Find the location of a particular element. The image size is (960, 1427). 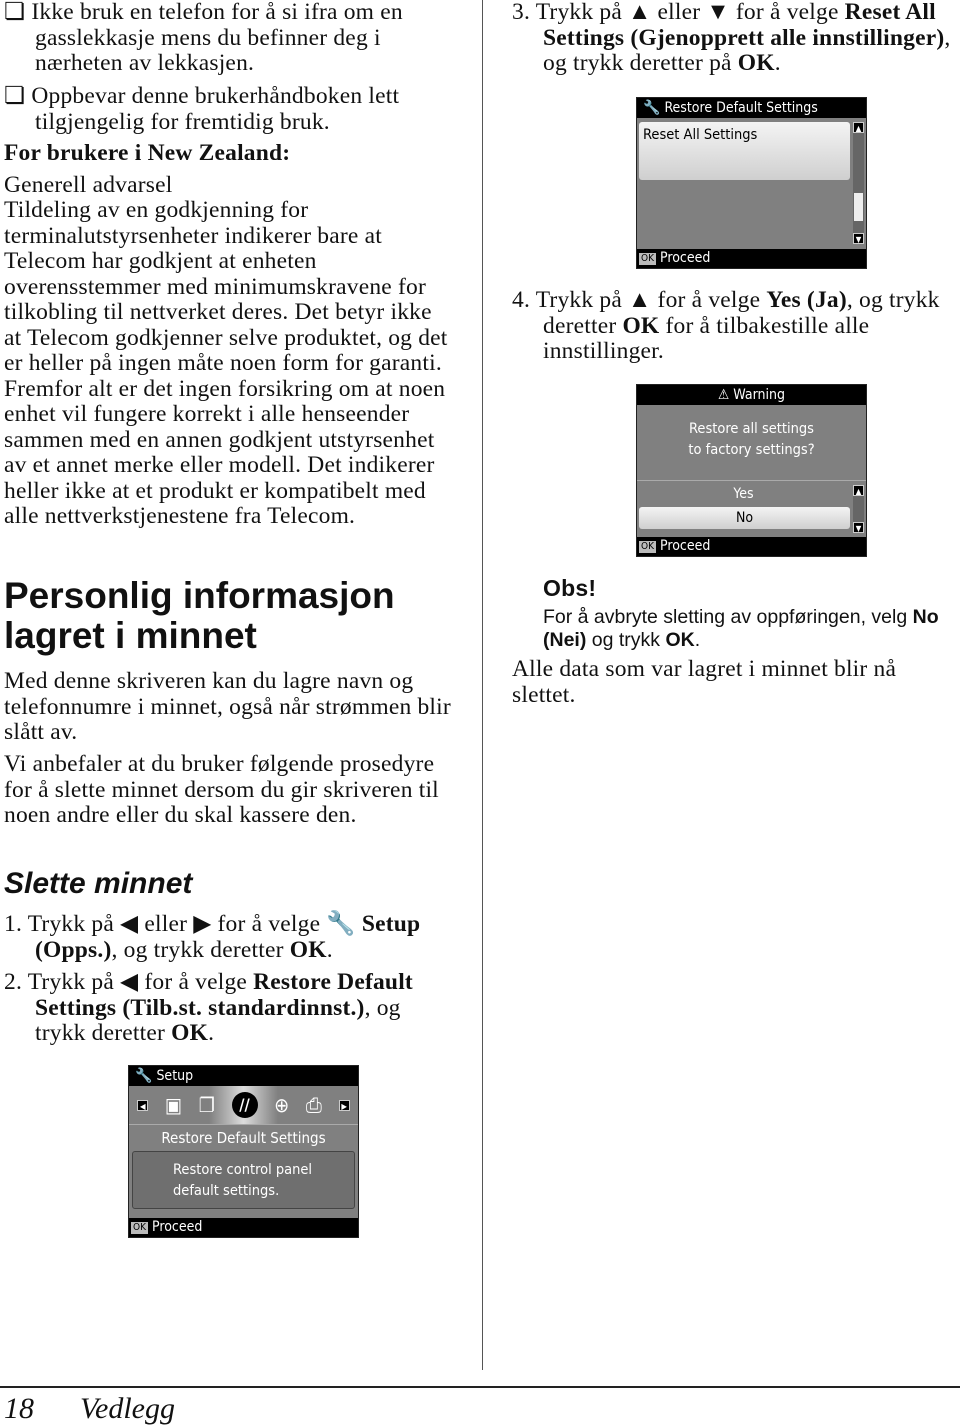

screen-title-bar: ⚠ Warning is located at coordinates (751, 395).